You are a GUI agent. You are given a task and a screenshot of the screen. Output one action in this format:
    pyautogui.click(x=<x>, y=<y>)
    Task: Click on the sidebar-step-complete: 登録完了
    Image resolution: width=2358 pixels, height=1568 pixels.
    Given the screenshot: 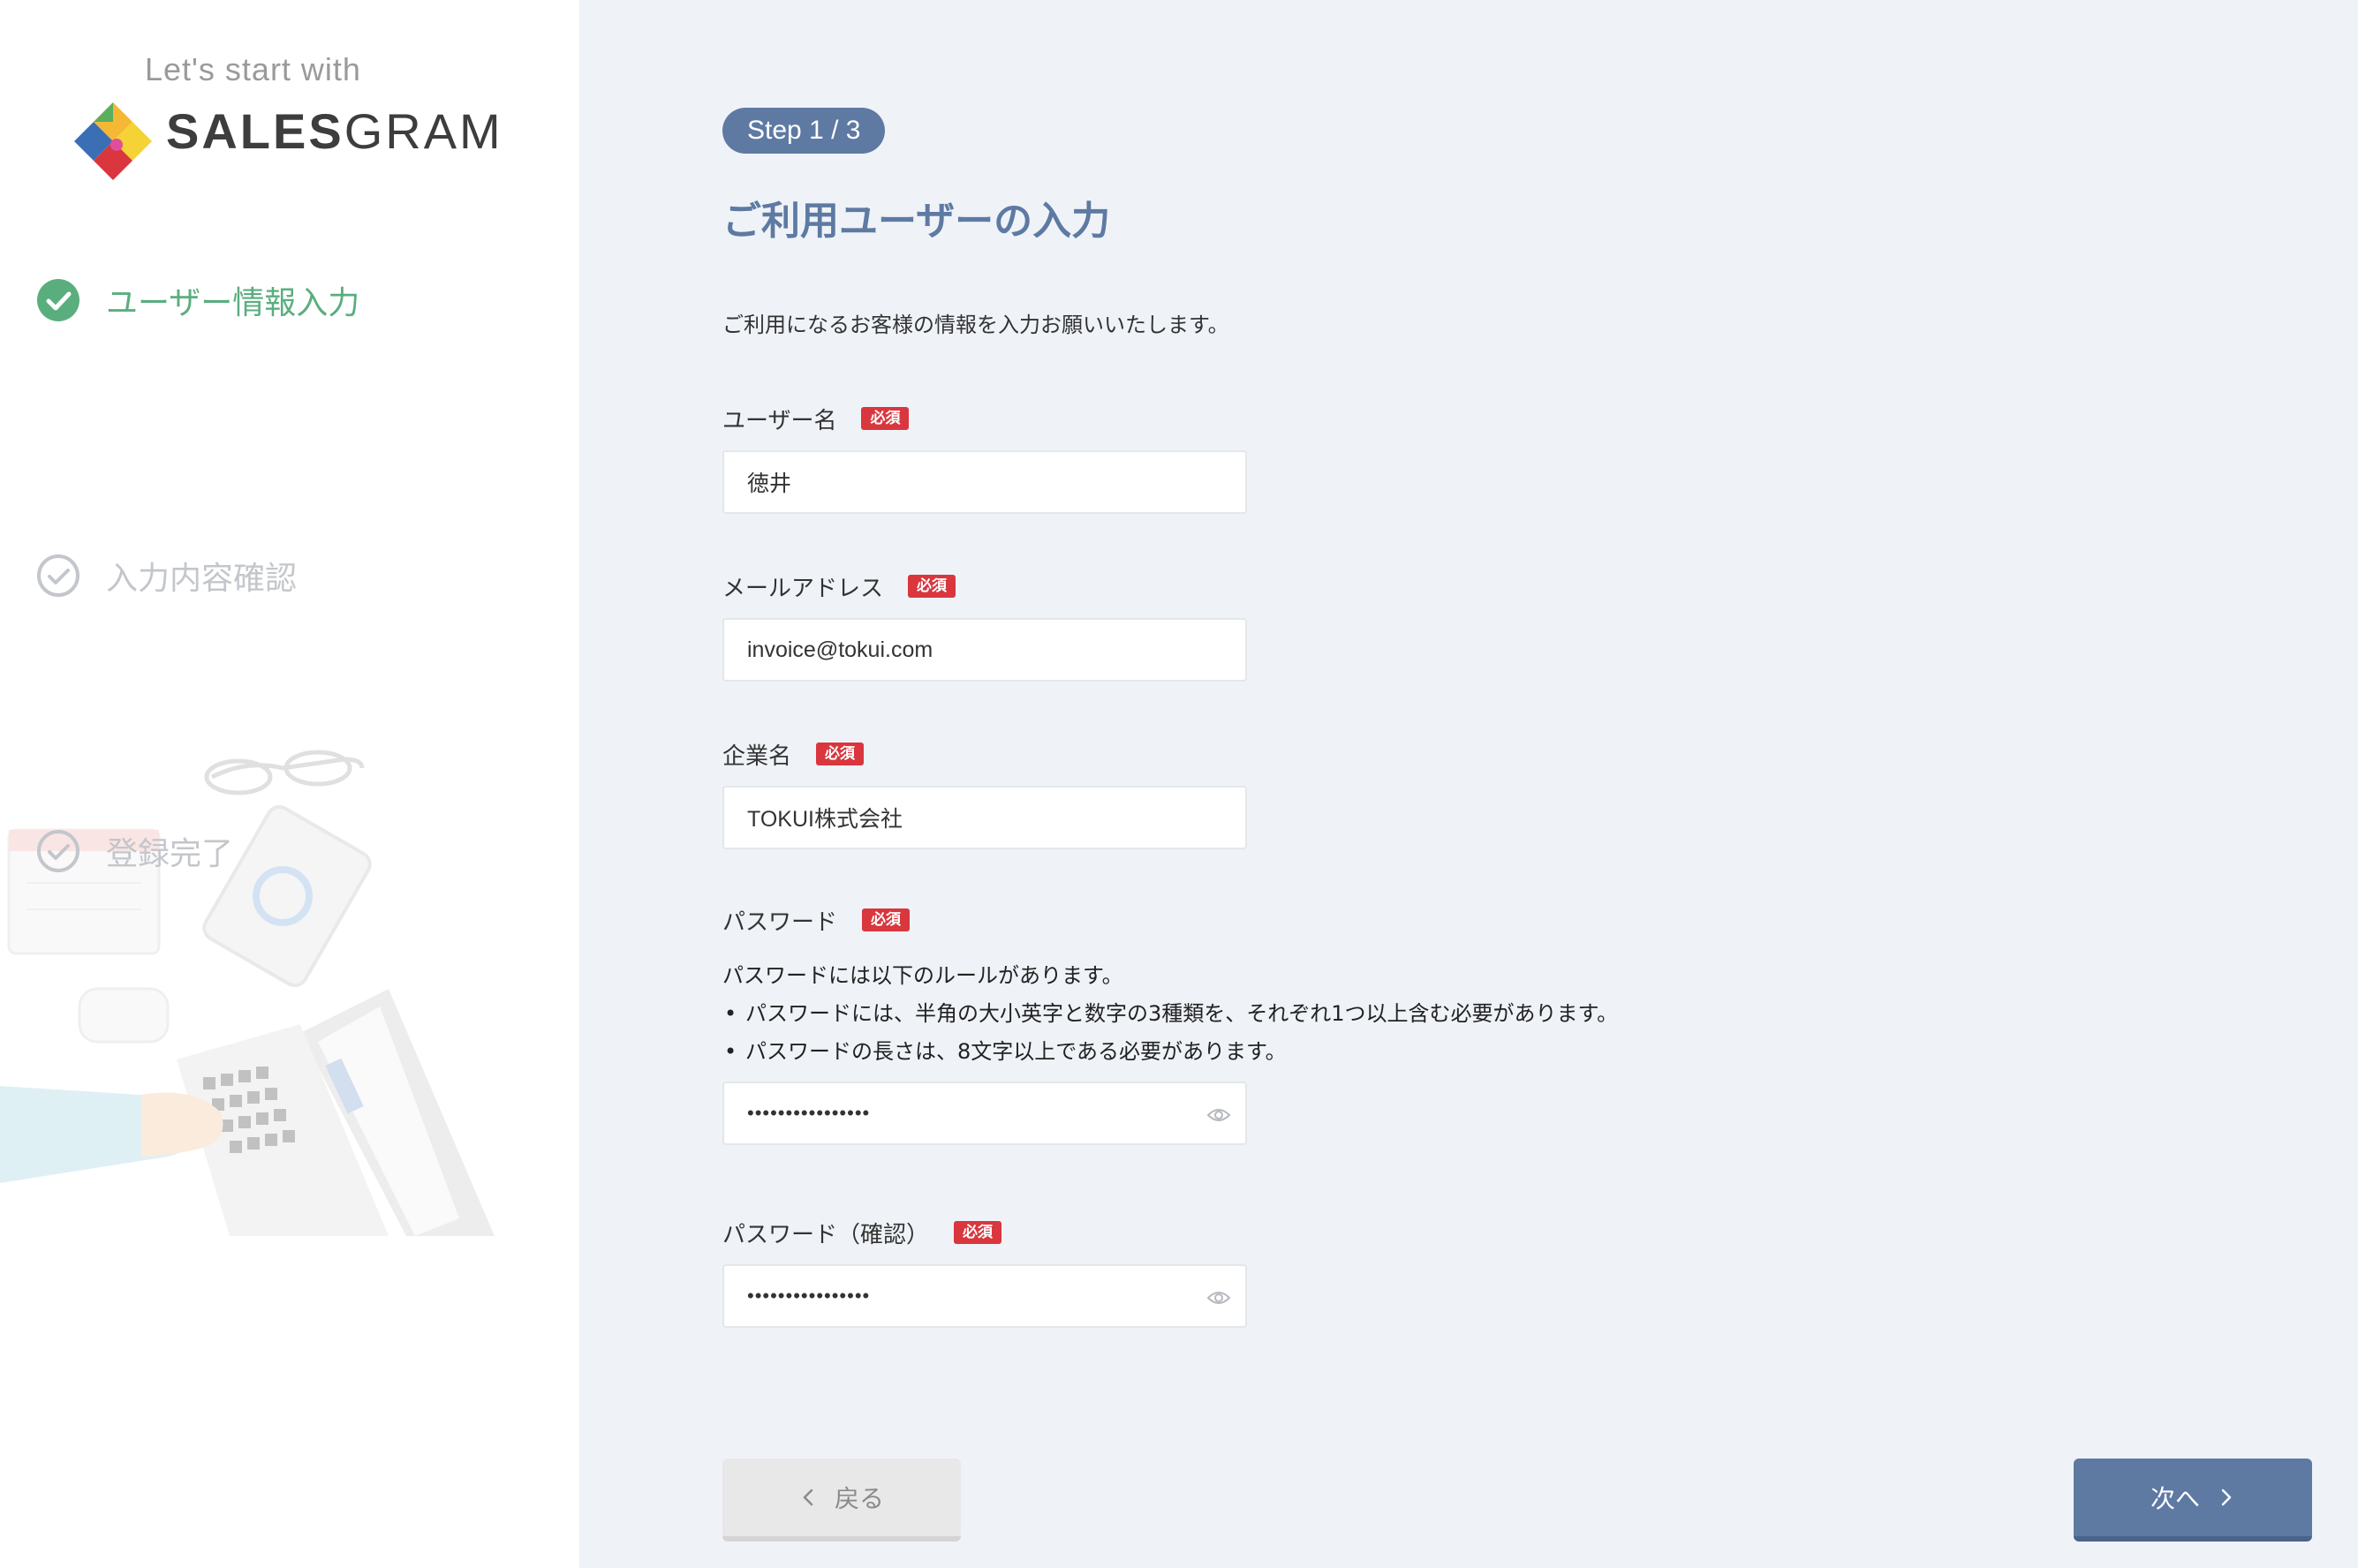 What is the action you would take?
    pyautogui.click(x=134, y=851)
    